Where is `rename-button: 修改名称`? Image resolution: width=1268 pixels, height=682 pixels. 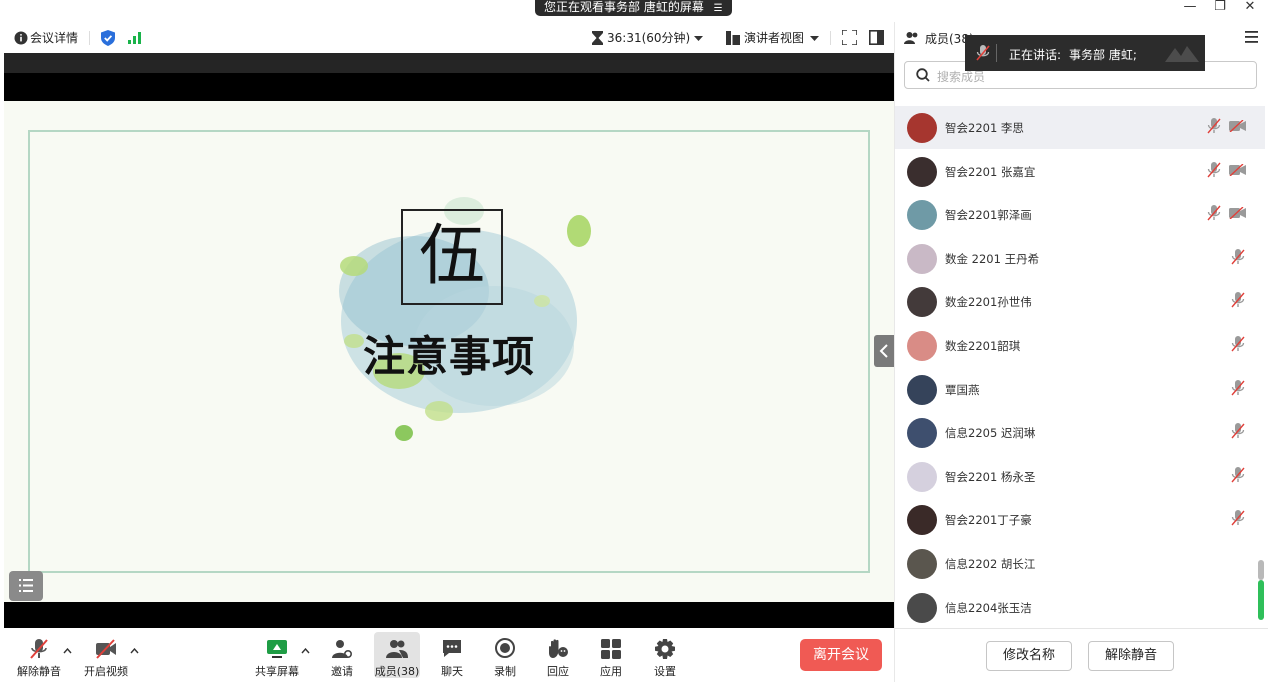 rename-button: 修改名称 is located at coordinates (1029, 656).